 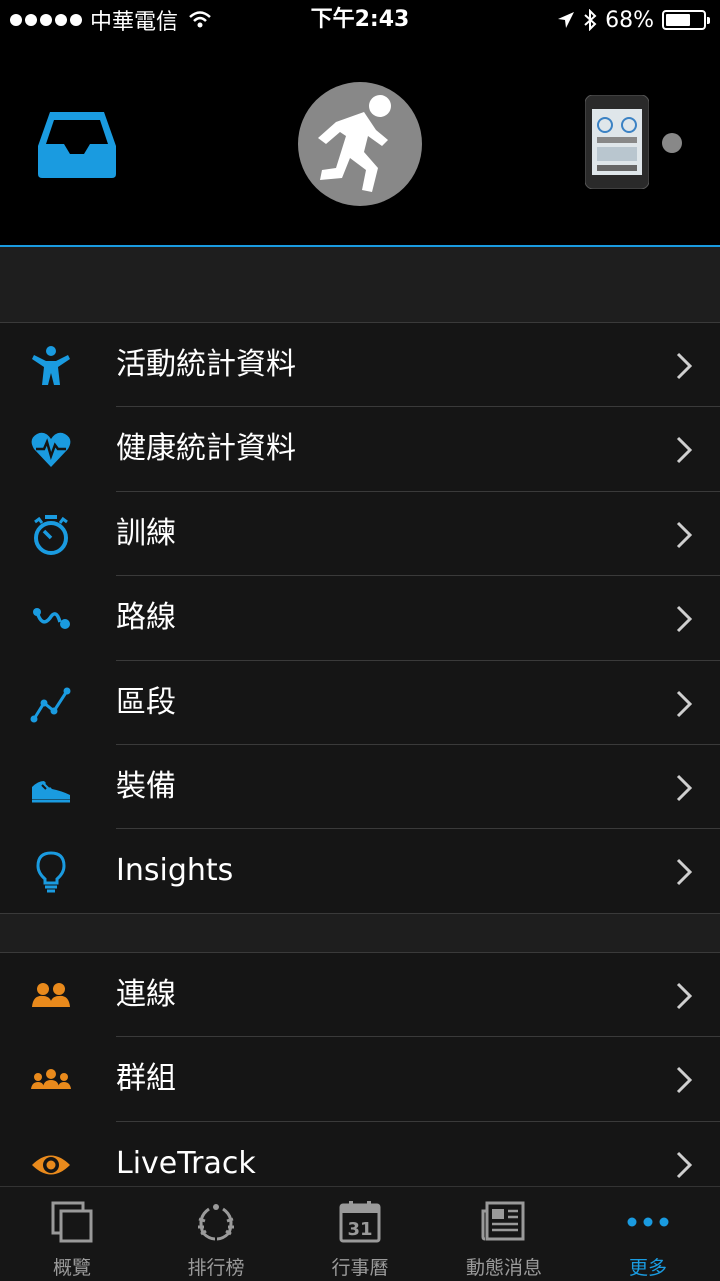 What do you see at coordinates (360, 703) in the screenshot?
I see `menu-item-segments: 區段` at bounding box center [360, 703].